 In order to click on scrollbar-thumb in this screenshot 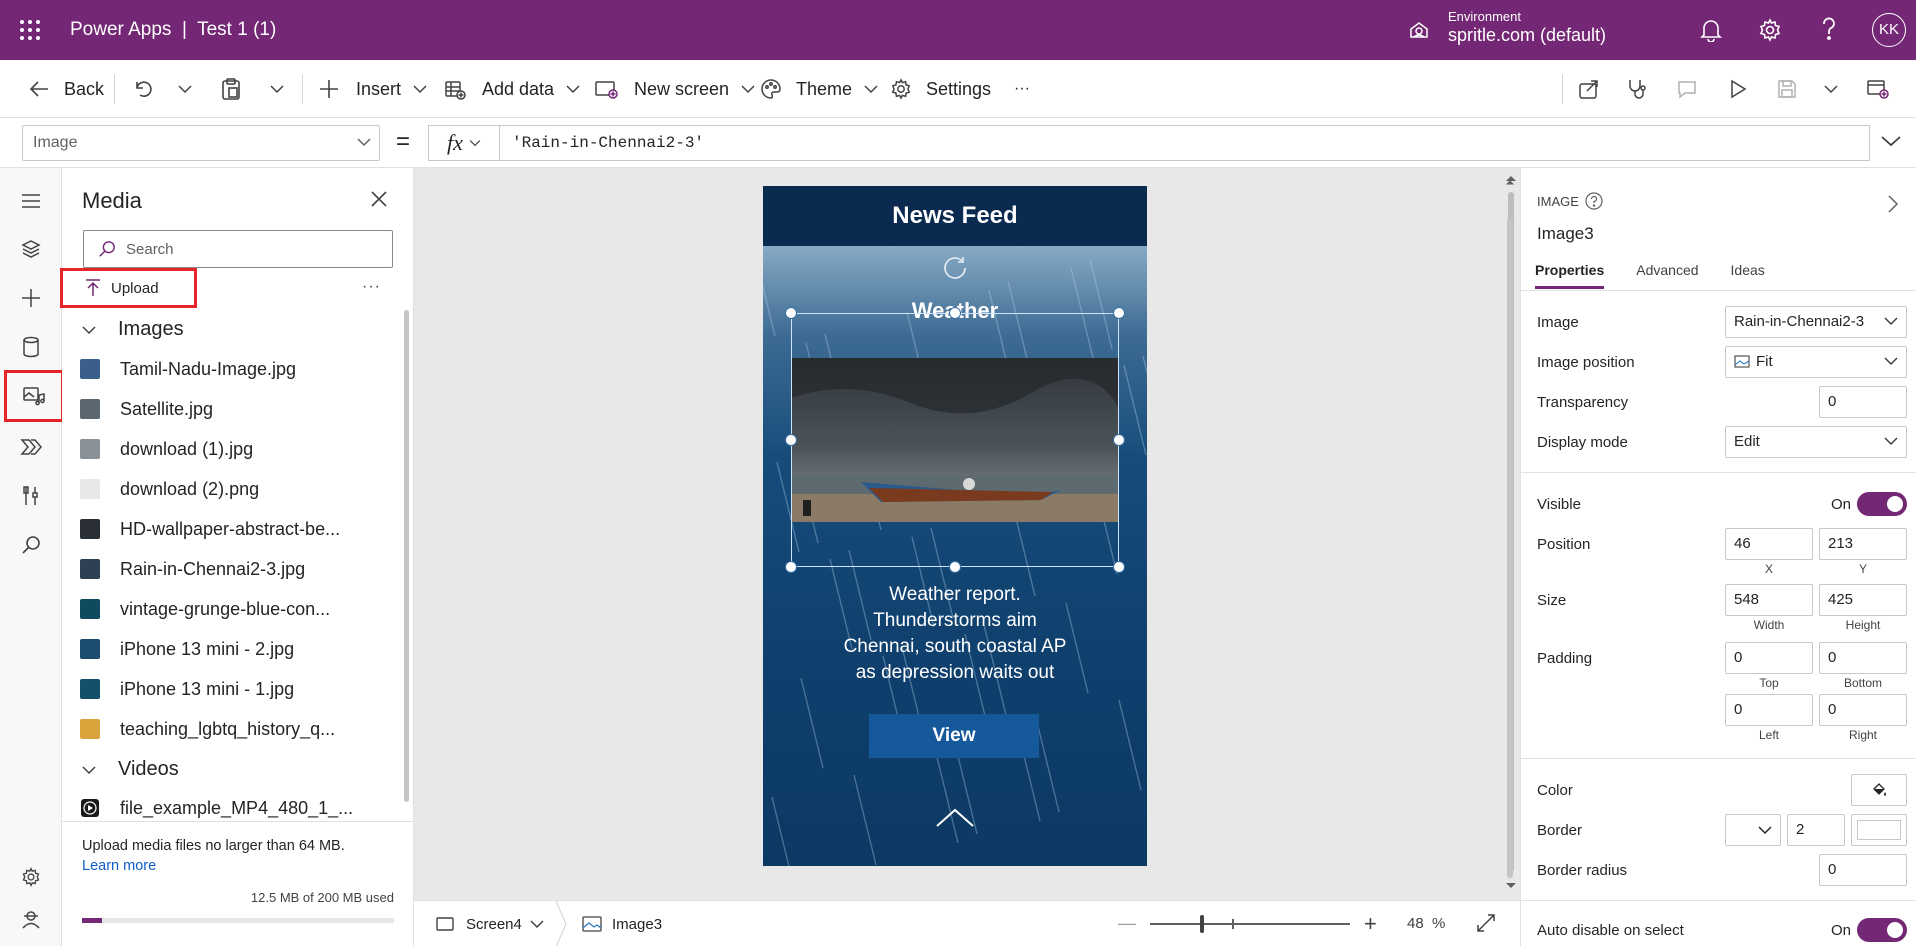, I will do `click(1510, 548)`.